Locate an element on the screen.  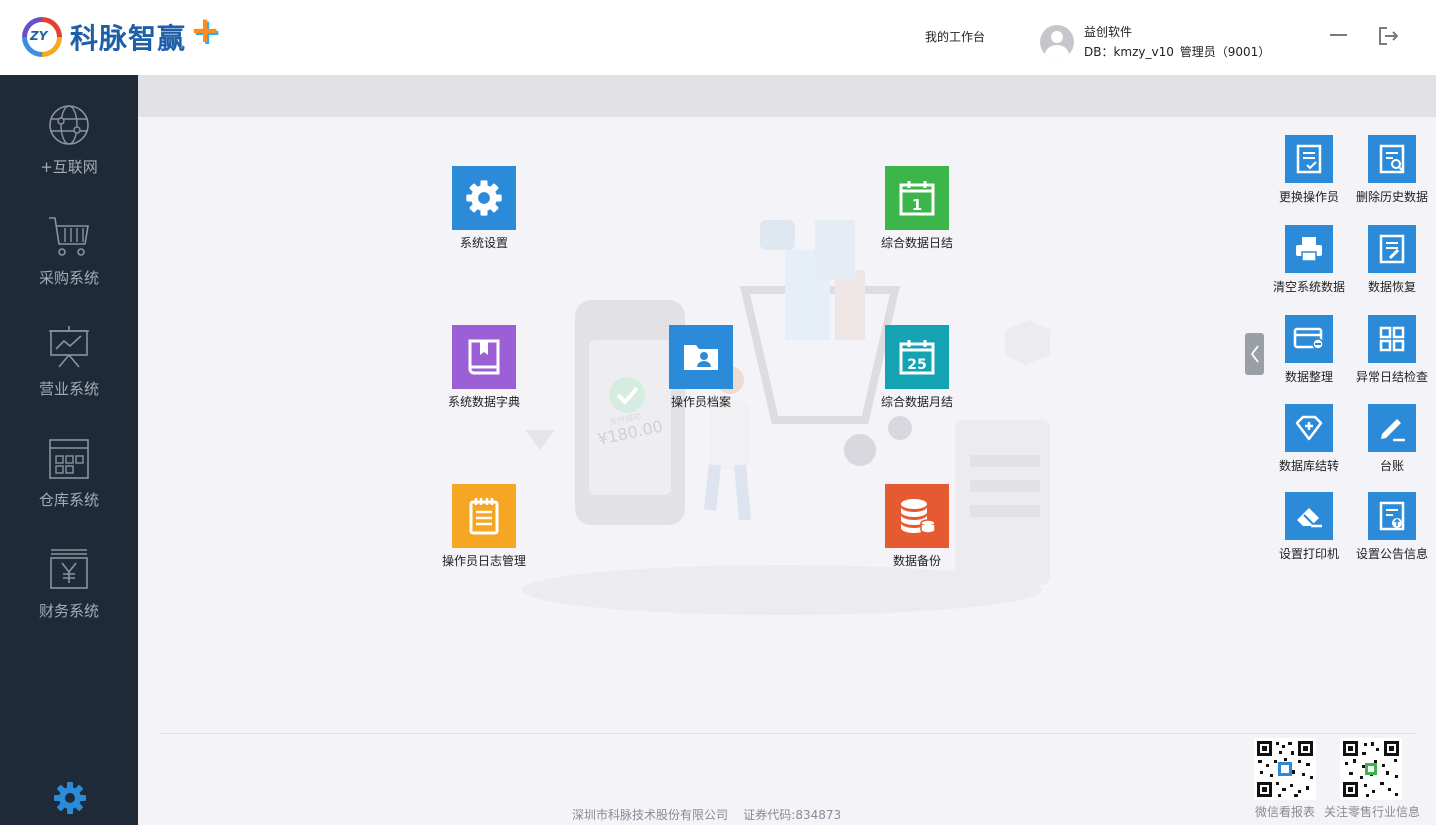
tool-label: 异常日结检查 is located at coordinates (1391, 377).